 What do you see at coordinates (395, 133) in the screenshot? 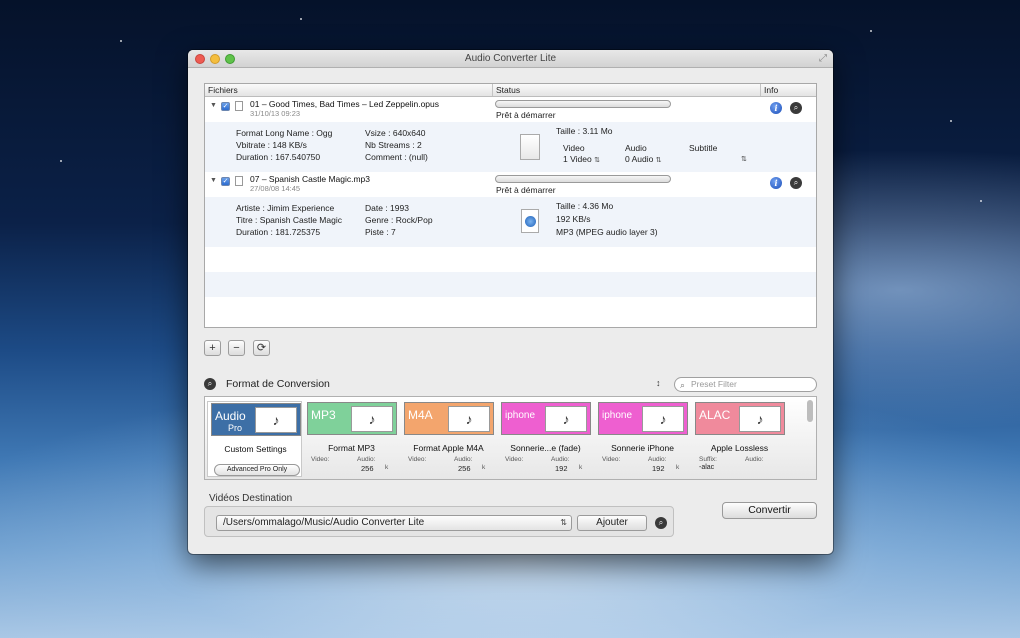
I see `meta-vsize: Vsize : 640x640` at bounding box center [395, 133].